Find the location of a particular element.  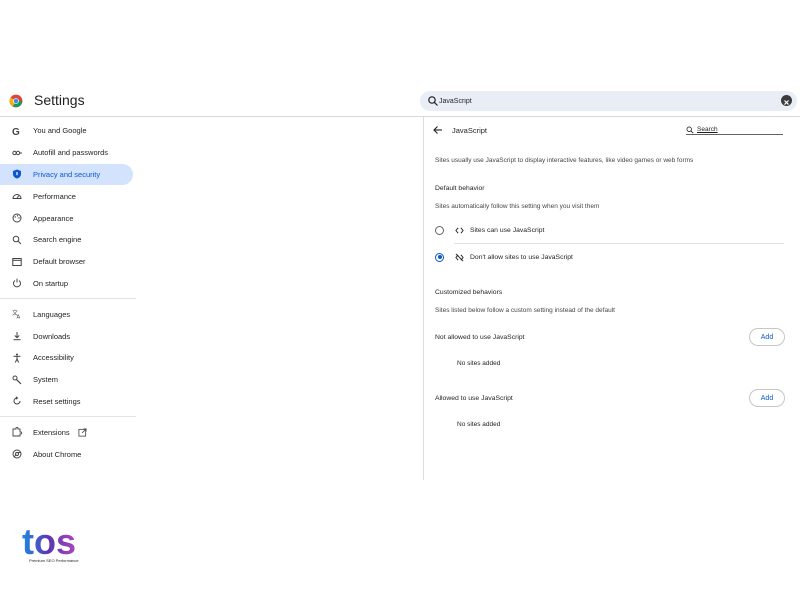

clear-search-icon is located at coordinates (786, 100).